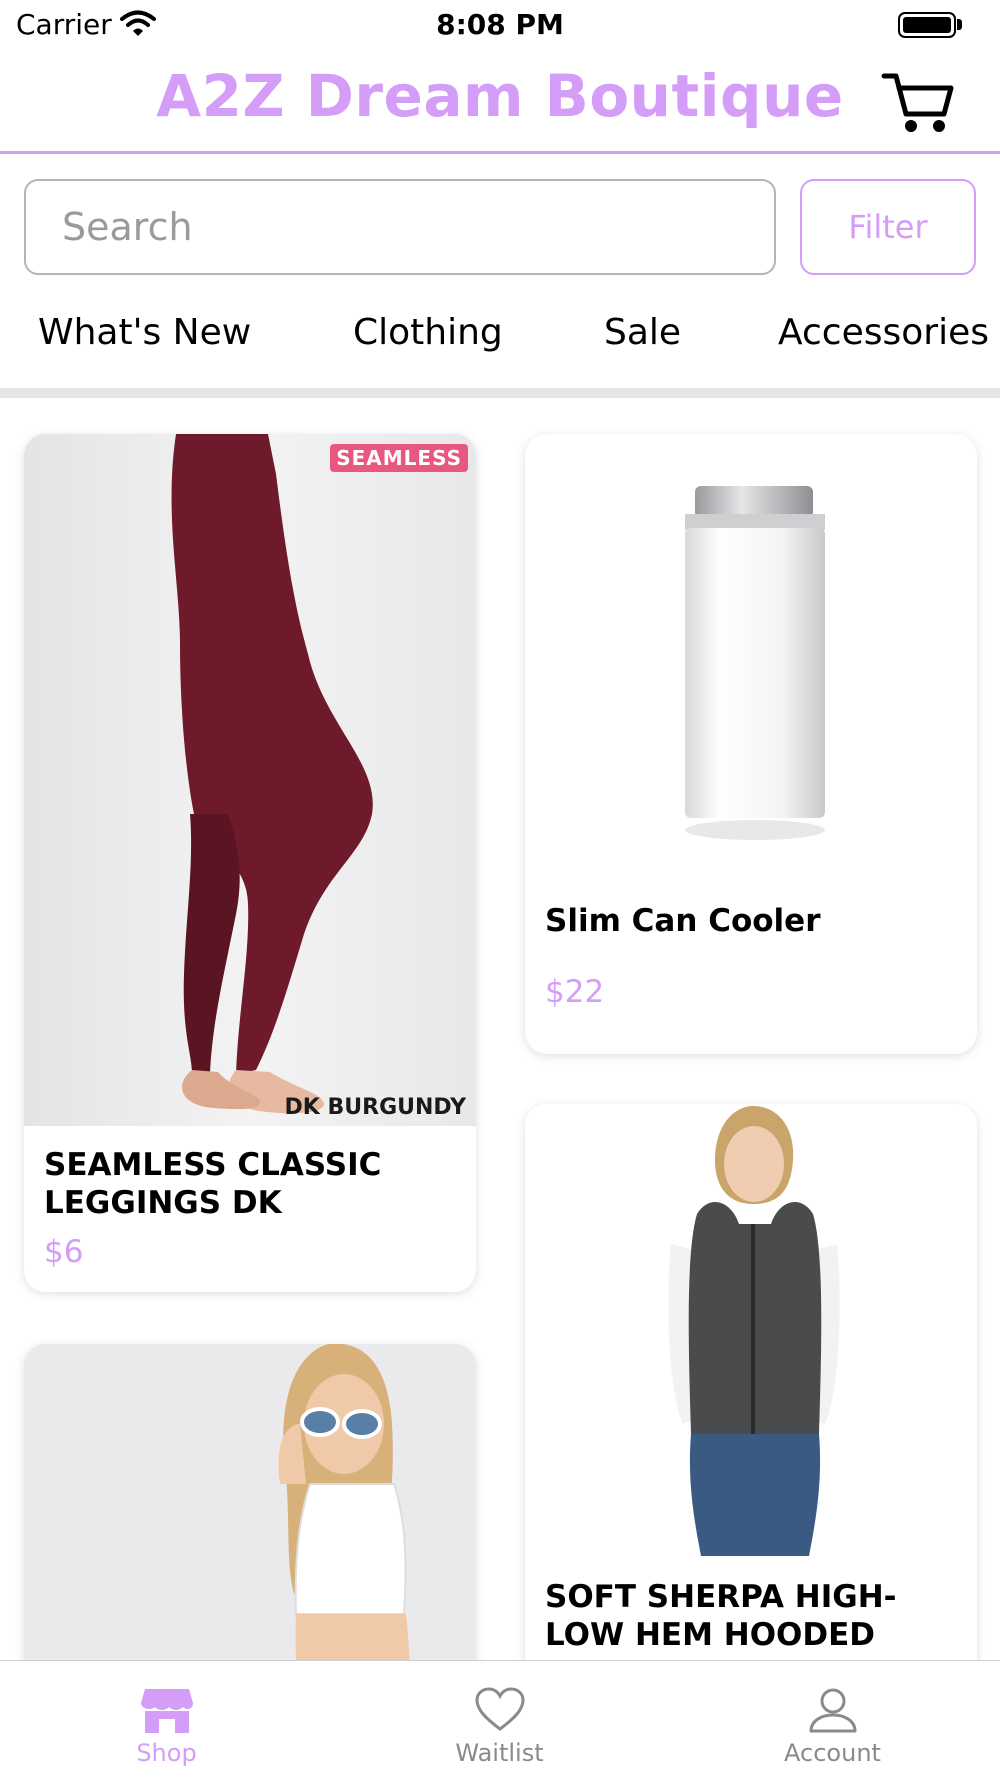 Image resolution: width=1000 pixels, height=1778 pixels. What do you see at coordinates (959, 24) in the screenshot?
I see `battery-cap` at bounding box center [959, 24].